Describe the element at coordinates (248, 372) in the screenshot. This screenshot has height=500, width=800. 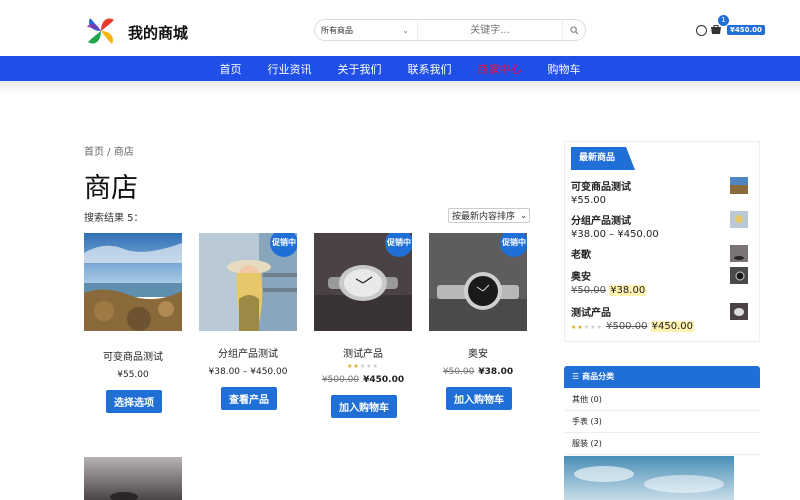
I see `product-price: ¥38.00 – ¥450.00` at that location.